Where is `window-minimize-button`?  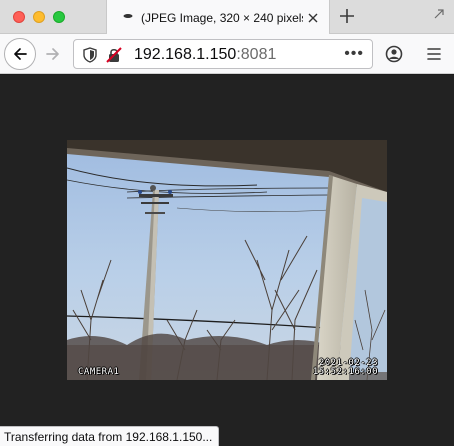 window-minimize-button is located at coordinates (39, 17).